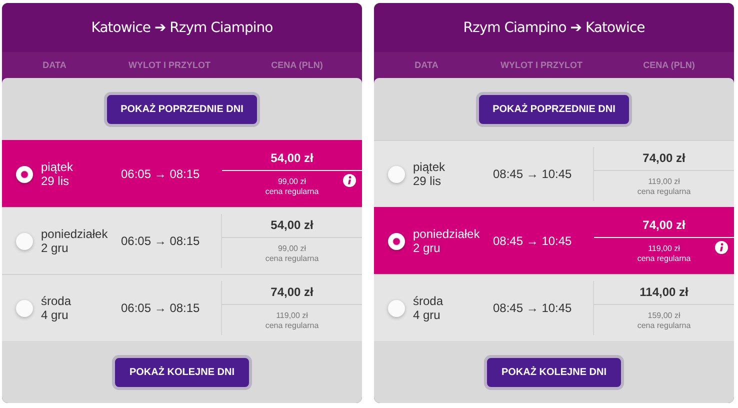 The width and height of the screenshot is (738, 408). Describe the element at coordinates (182, 28) in the screenshot. I see `route-title: Katowice ➔ Rzym Ciampino` at that location.